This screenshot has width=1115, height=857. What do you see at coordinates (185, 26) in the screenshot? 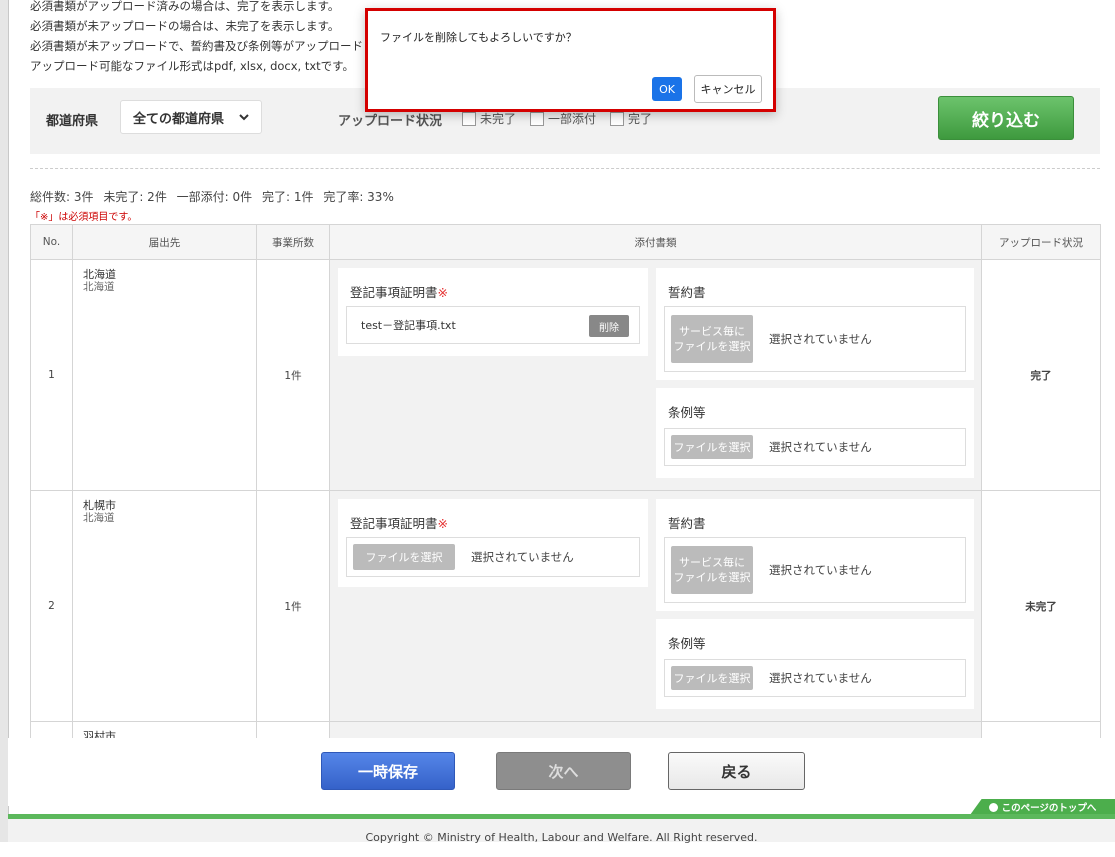
I see `intro-line: 必須書類が未アップロードの場合は、未完了を表示します。` at bounding box center [185, 26].